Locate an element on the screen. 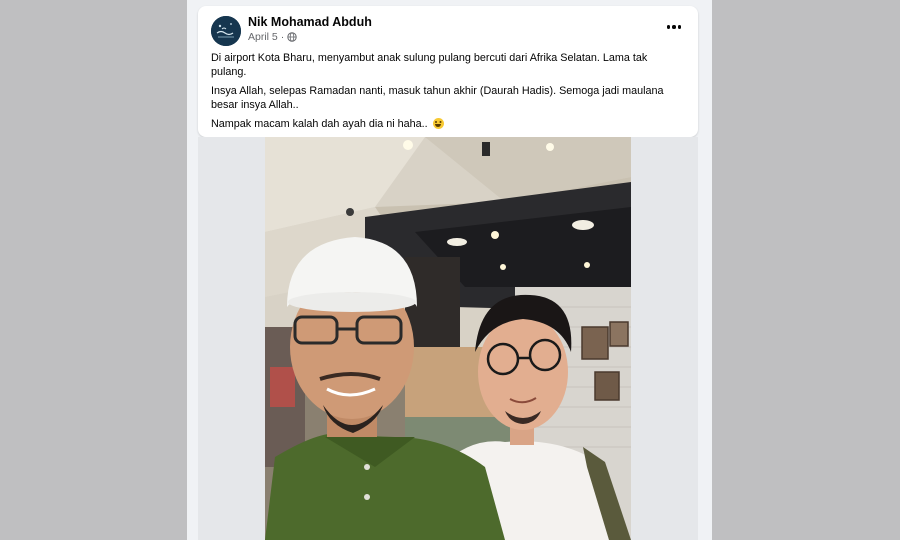  post-meta: April 5 · is located at coordinates (272, 37).